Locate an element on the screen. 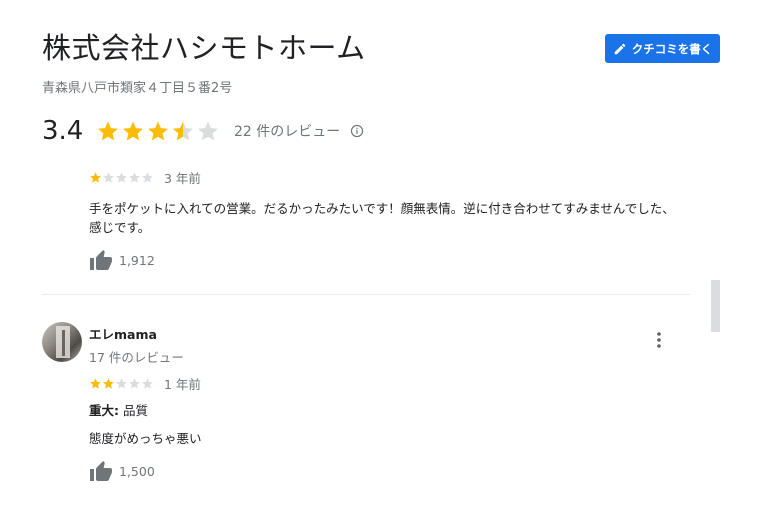  like-count: 1,912 is located at coordinates (137, 260).